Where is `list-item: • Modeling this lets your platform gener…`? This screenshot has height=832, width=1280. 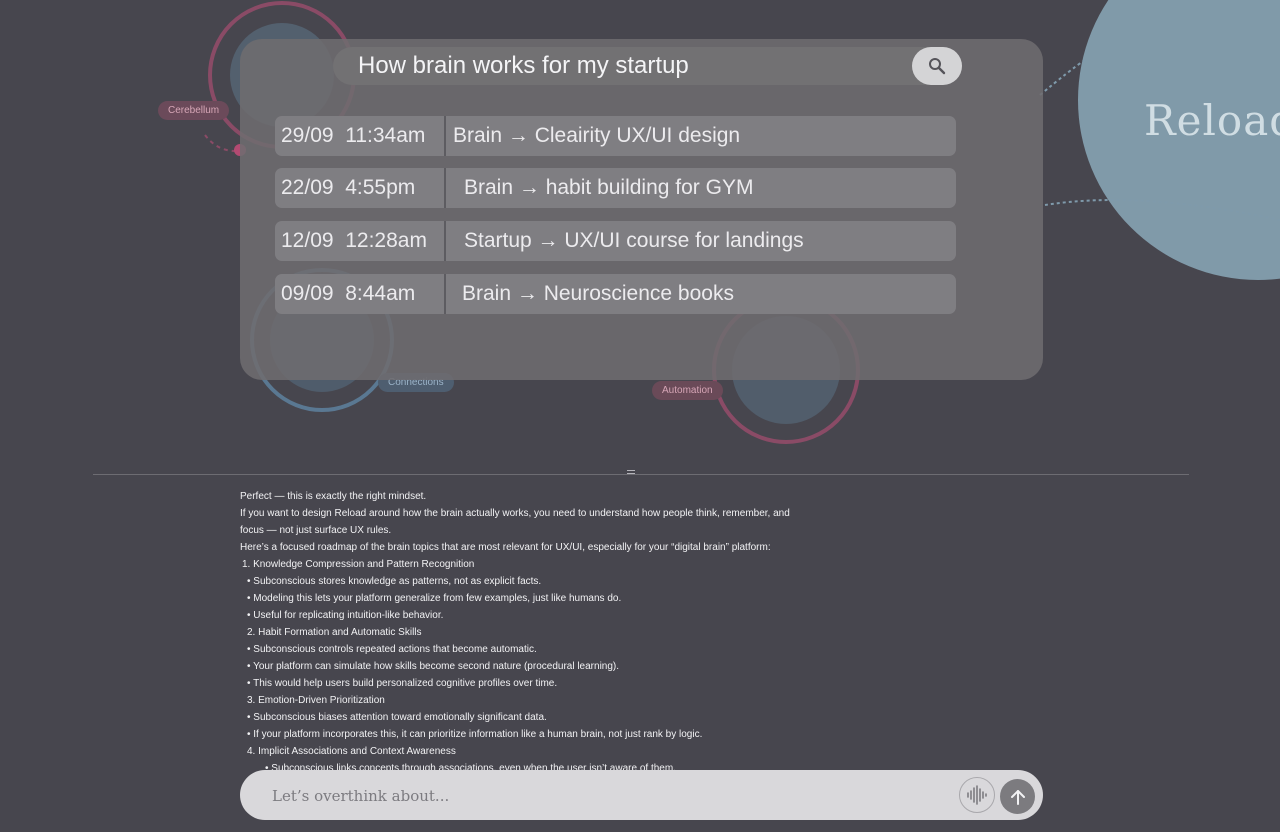
list-item: • Modeling this lets your platform gener… is located at coordinates (434, 598).